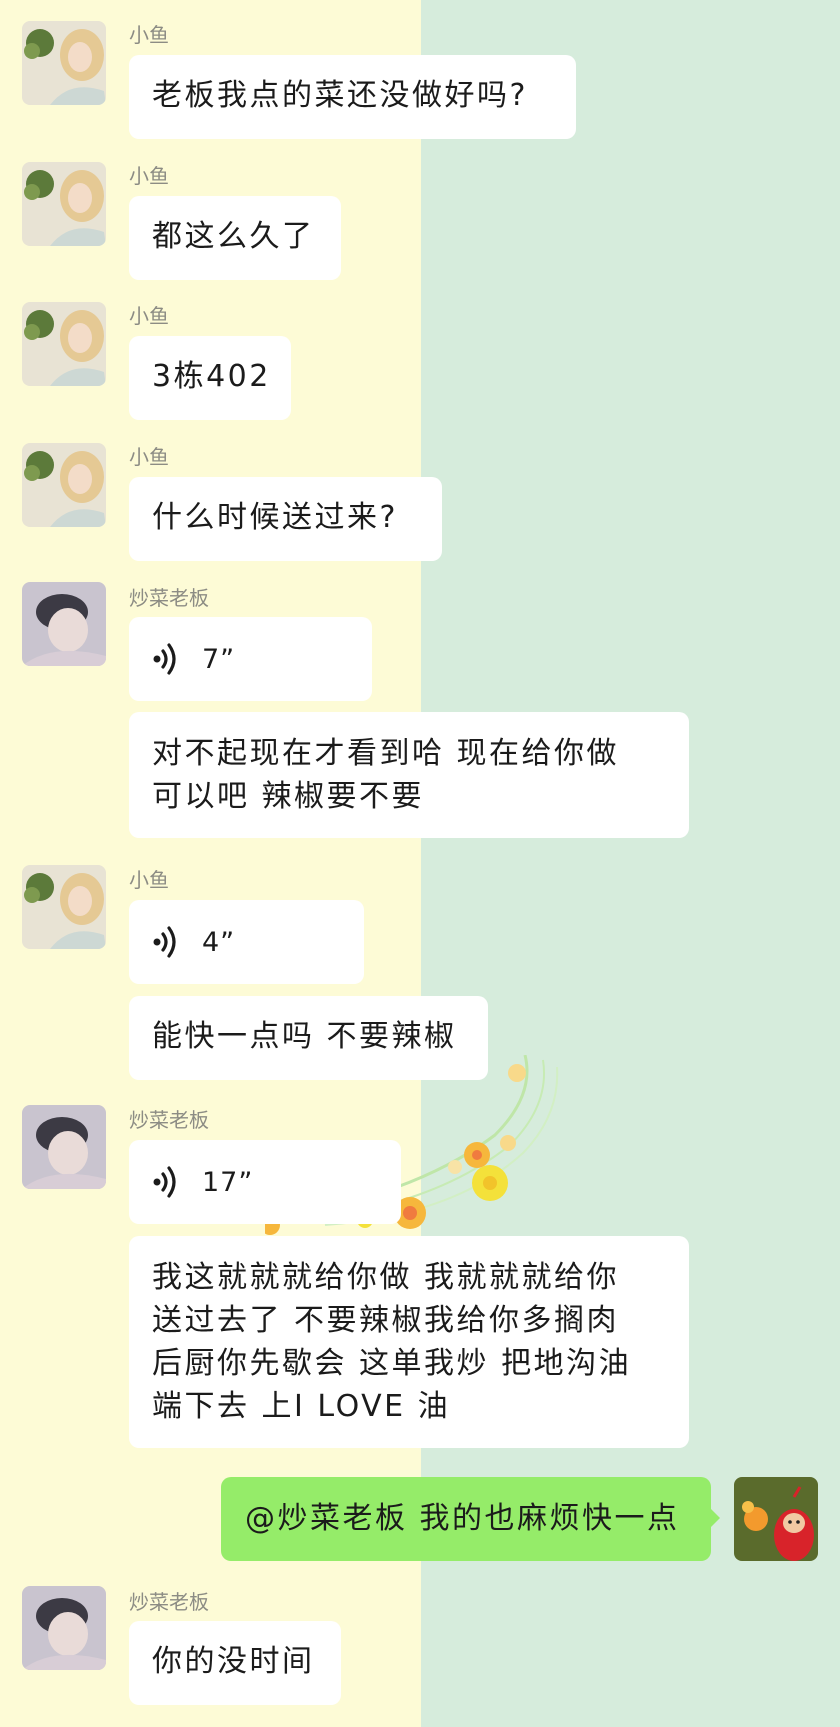  Describe the element at coordinates (409, 775) in the screenshot. I see `message-bubble: 对不起现在才看到哈 现在给你做 可以吧 辣椒要不要` at that location.